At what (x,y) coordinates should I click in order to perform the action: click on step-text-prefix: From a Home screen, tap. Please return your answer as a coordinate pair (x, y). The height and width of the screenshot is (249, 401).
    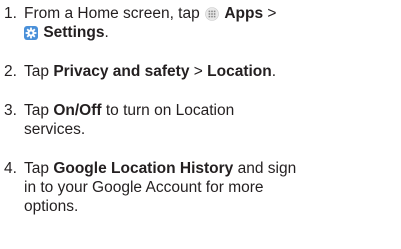
    Looking at the image, I should click on (112, 13).